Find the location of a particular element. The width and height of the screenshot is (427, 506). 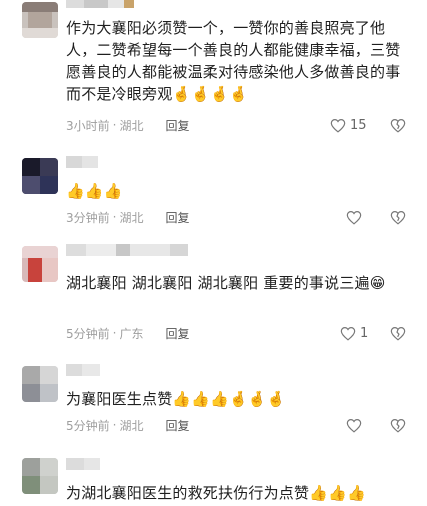

comment-text: 👍👍👍 is located at coordinates (94, 191).